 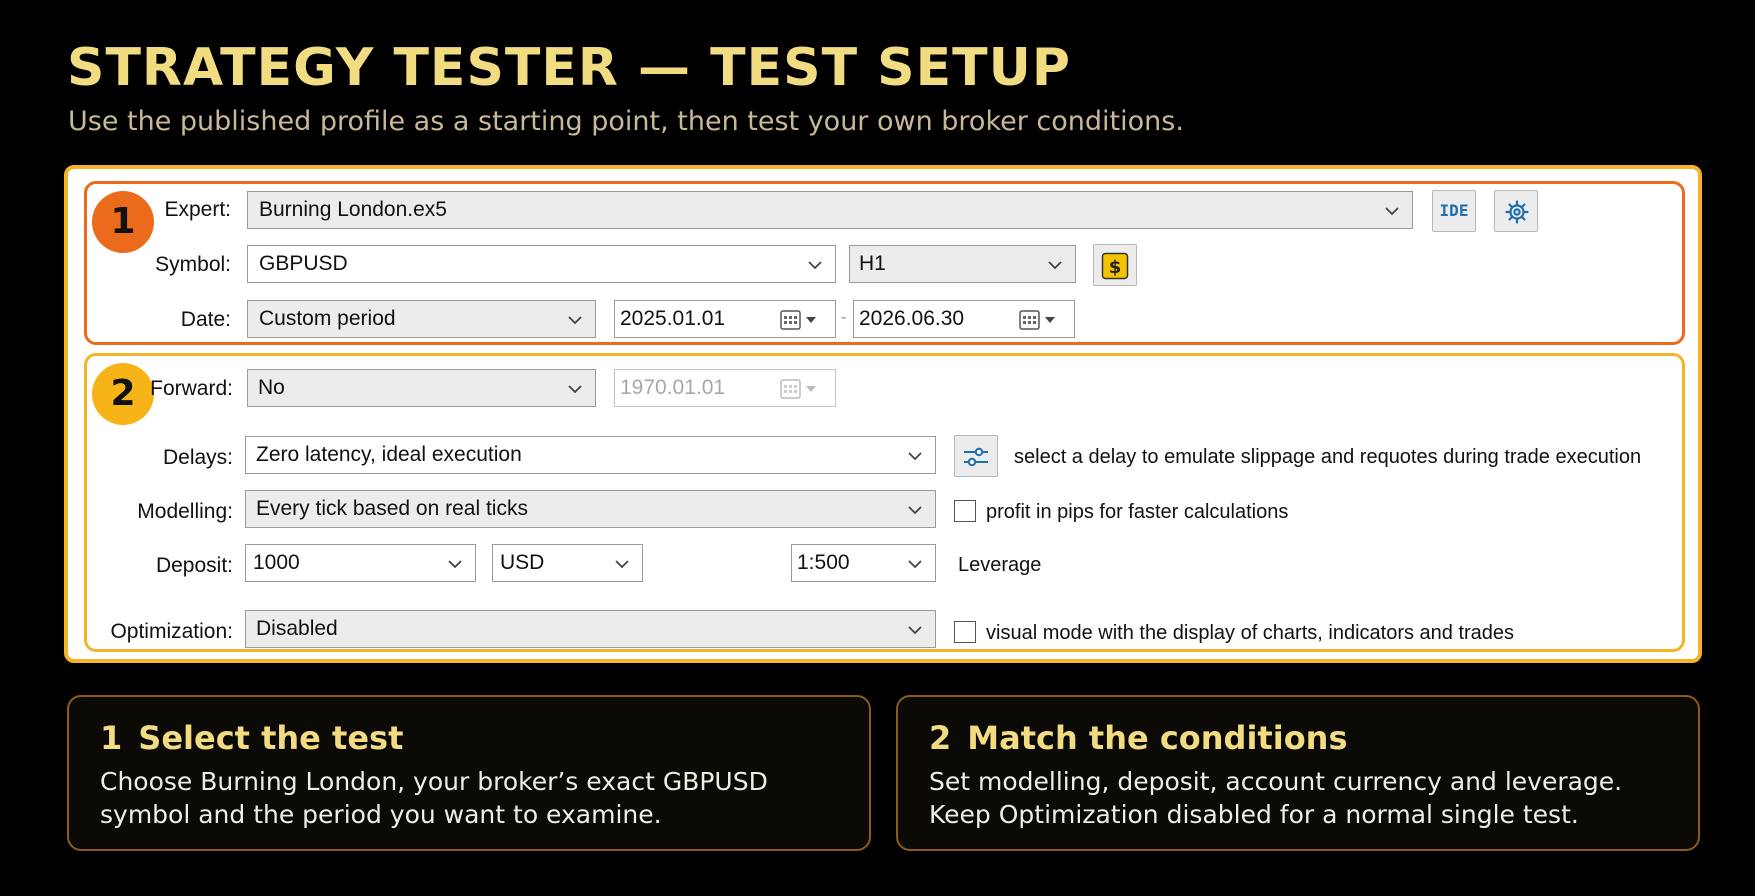 I want to click on leverage-select: 1:500, so click(x=863, y=563).